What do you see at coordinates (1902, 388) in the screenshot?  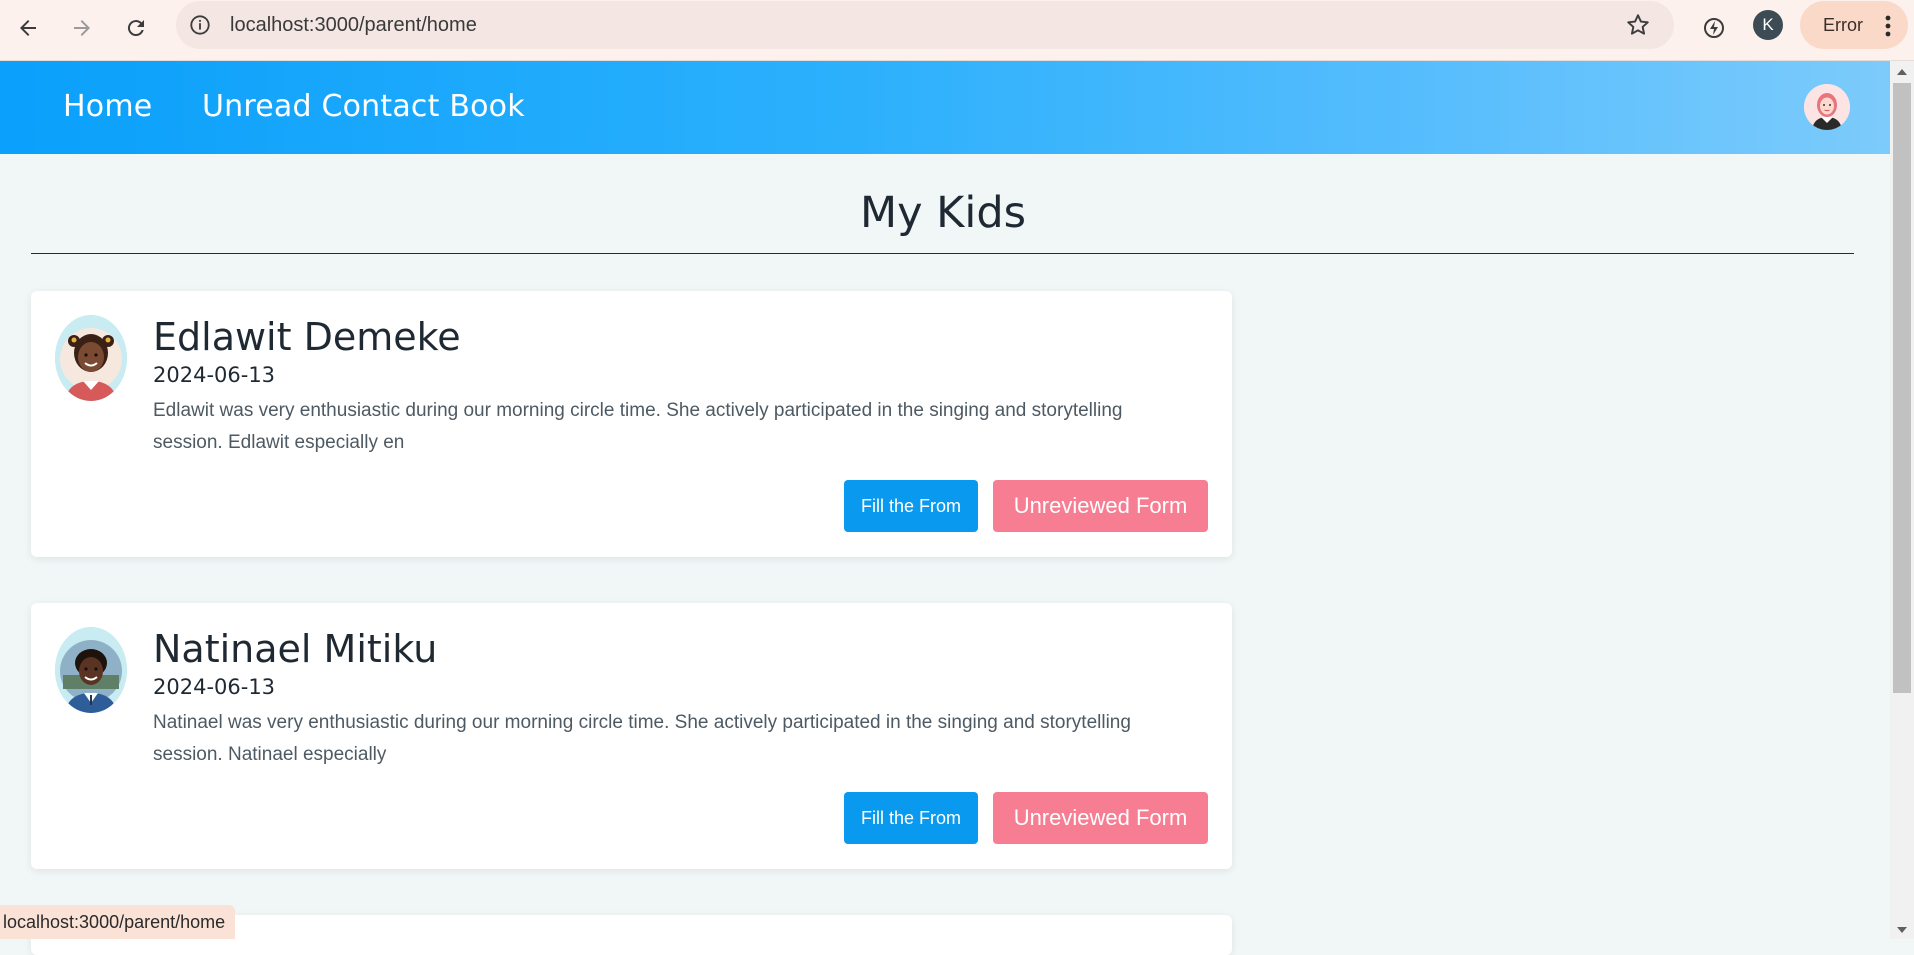 I see `scrollbar-thumb` at bounding box center [1902, 388].